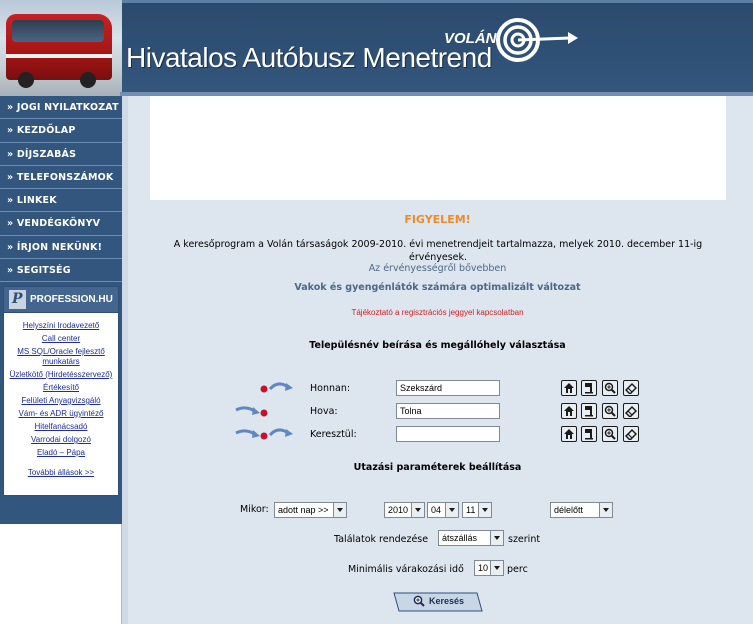 This screenshot has width=753, height=624. What do you see at coordinates (406, 569) in the screenshot?
I see `wait-label: Minimális várakozási idő` at bounding box center [406, 569].